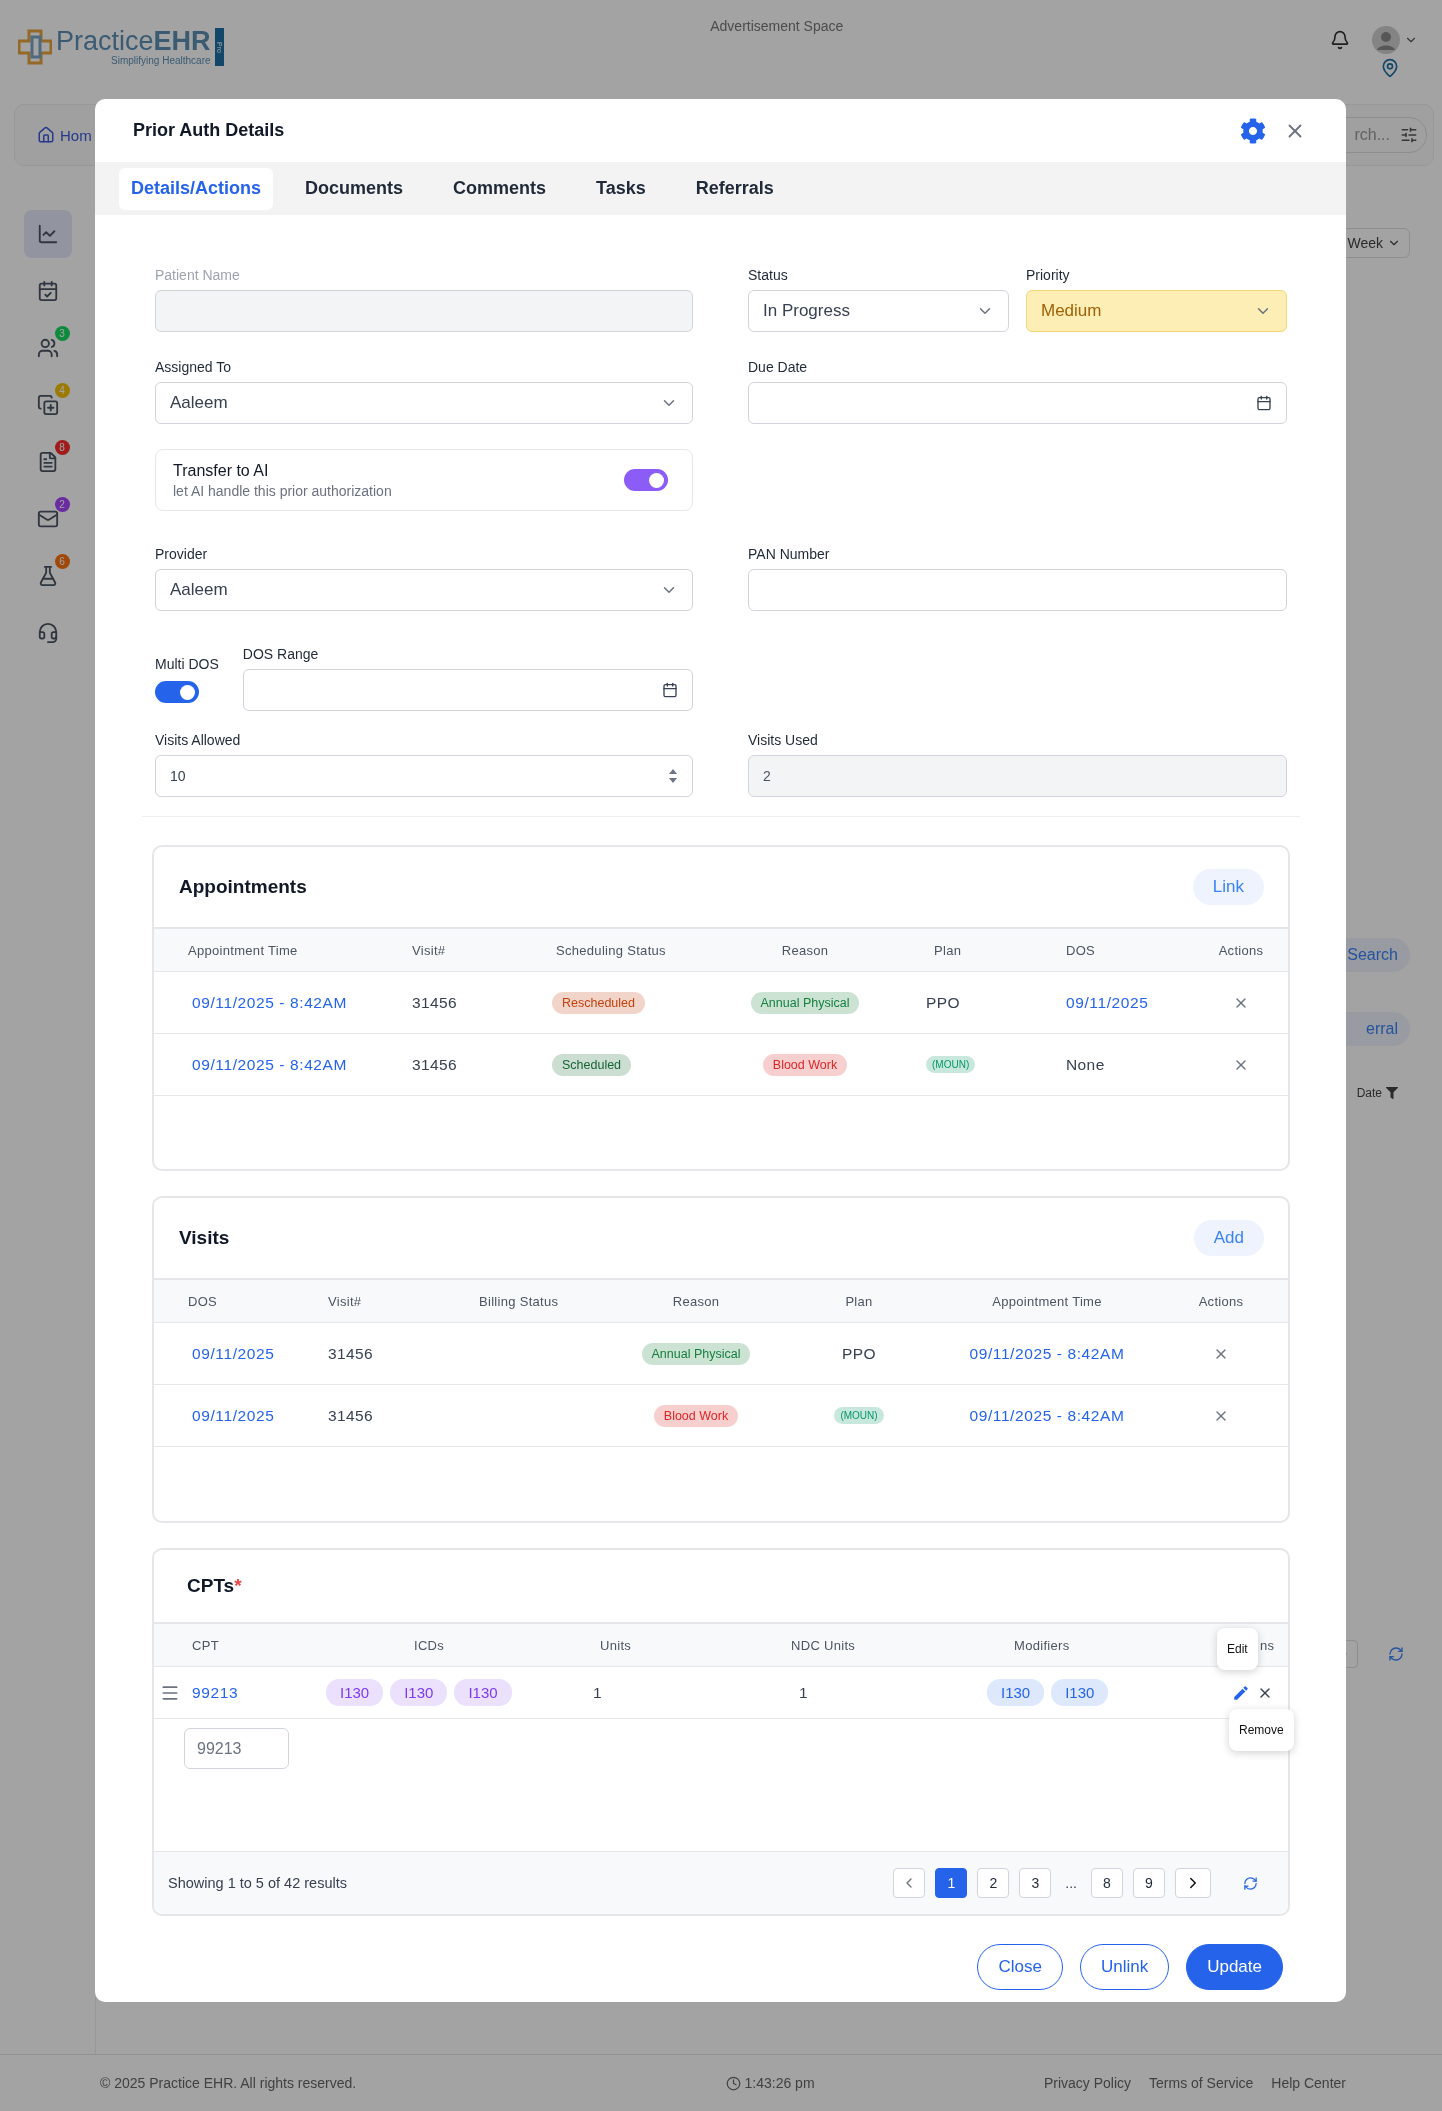  I want to click on avatar-icon, so click(1386, 40).